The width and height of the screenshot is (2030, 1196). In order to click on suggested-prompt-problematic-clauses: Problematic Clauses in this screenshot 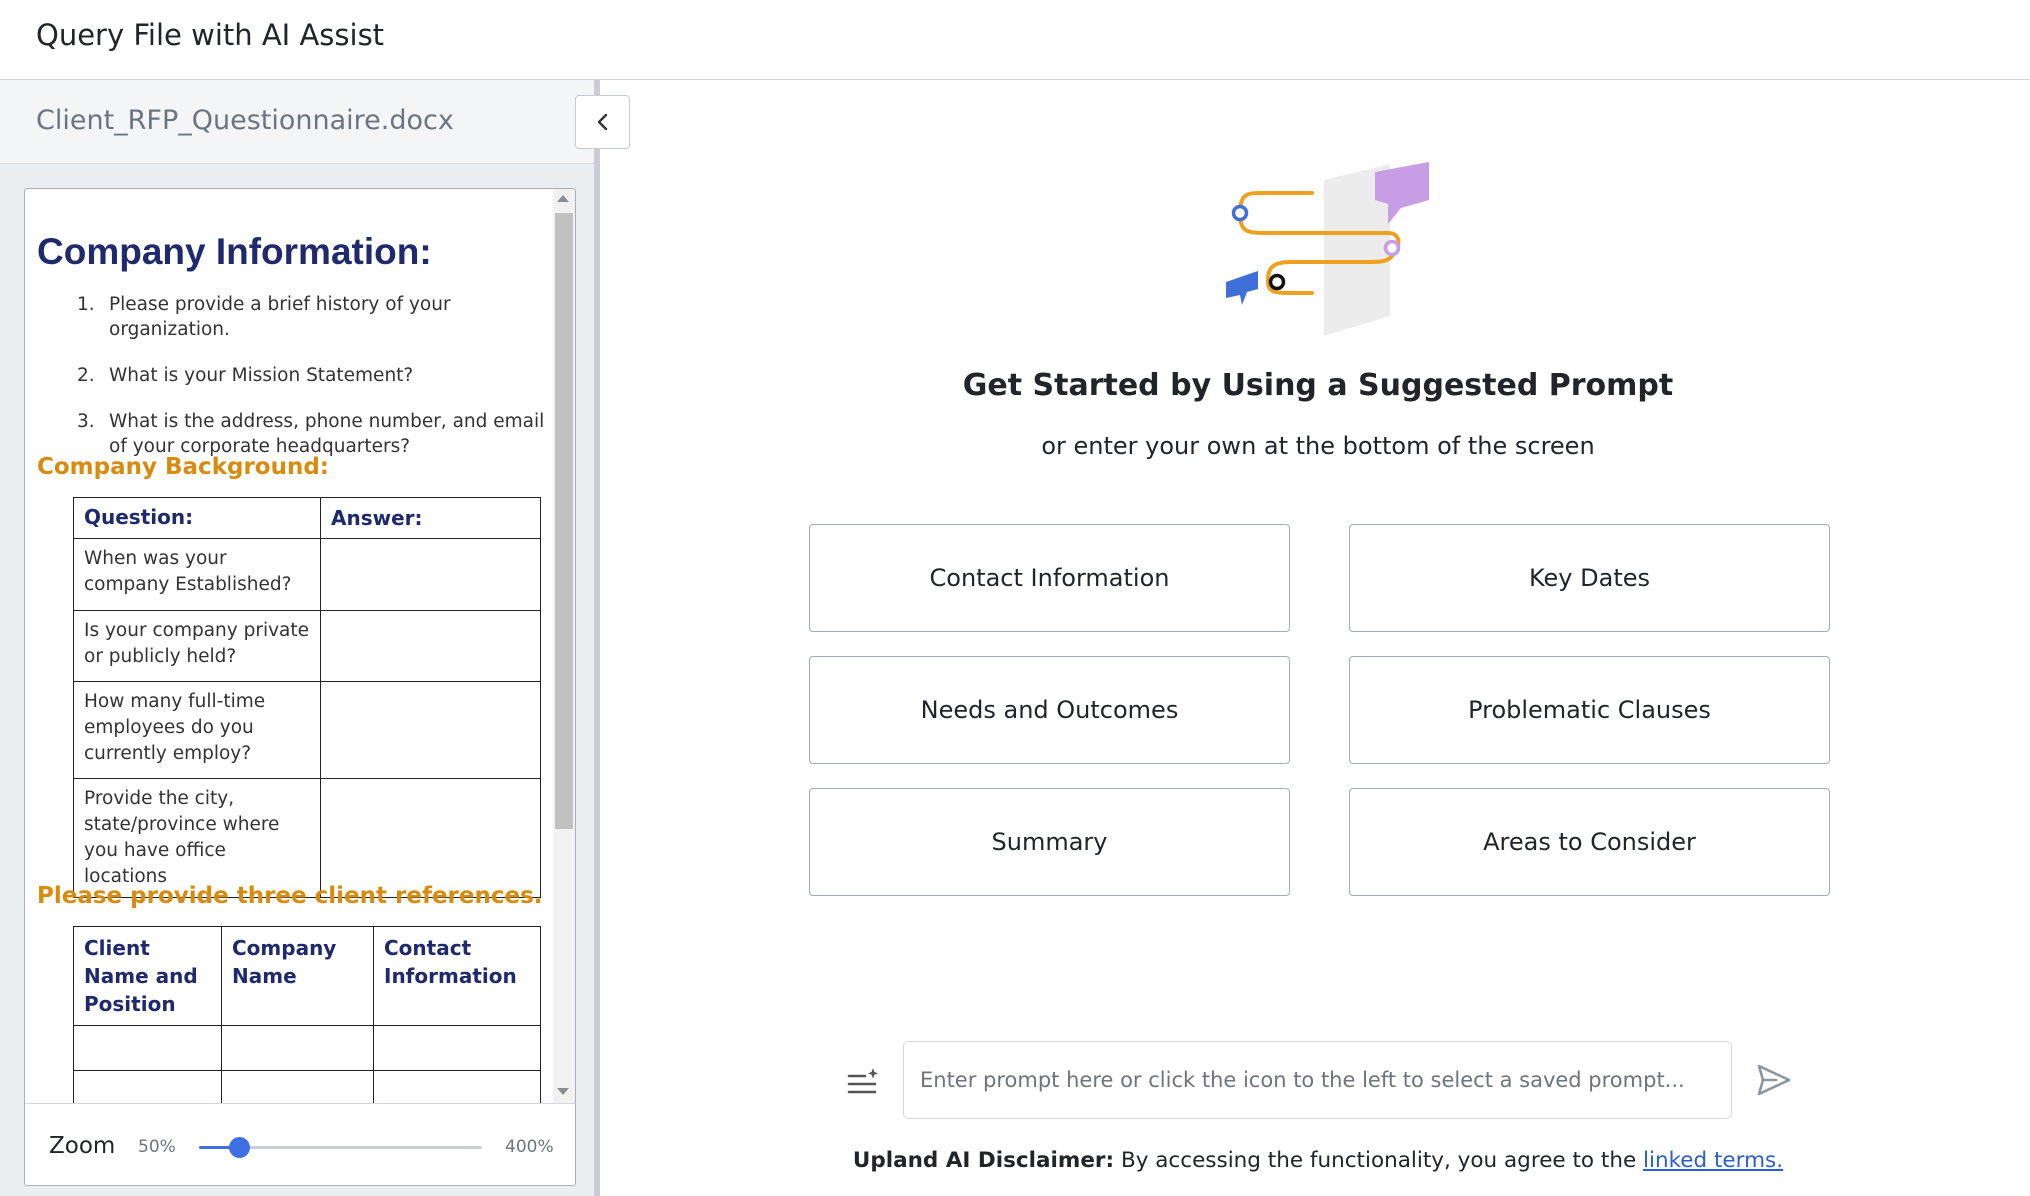, I will do `click(1589, 710)`.